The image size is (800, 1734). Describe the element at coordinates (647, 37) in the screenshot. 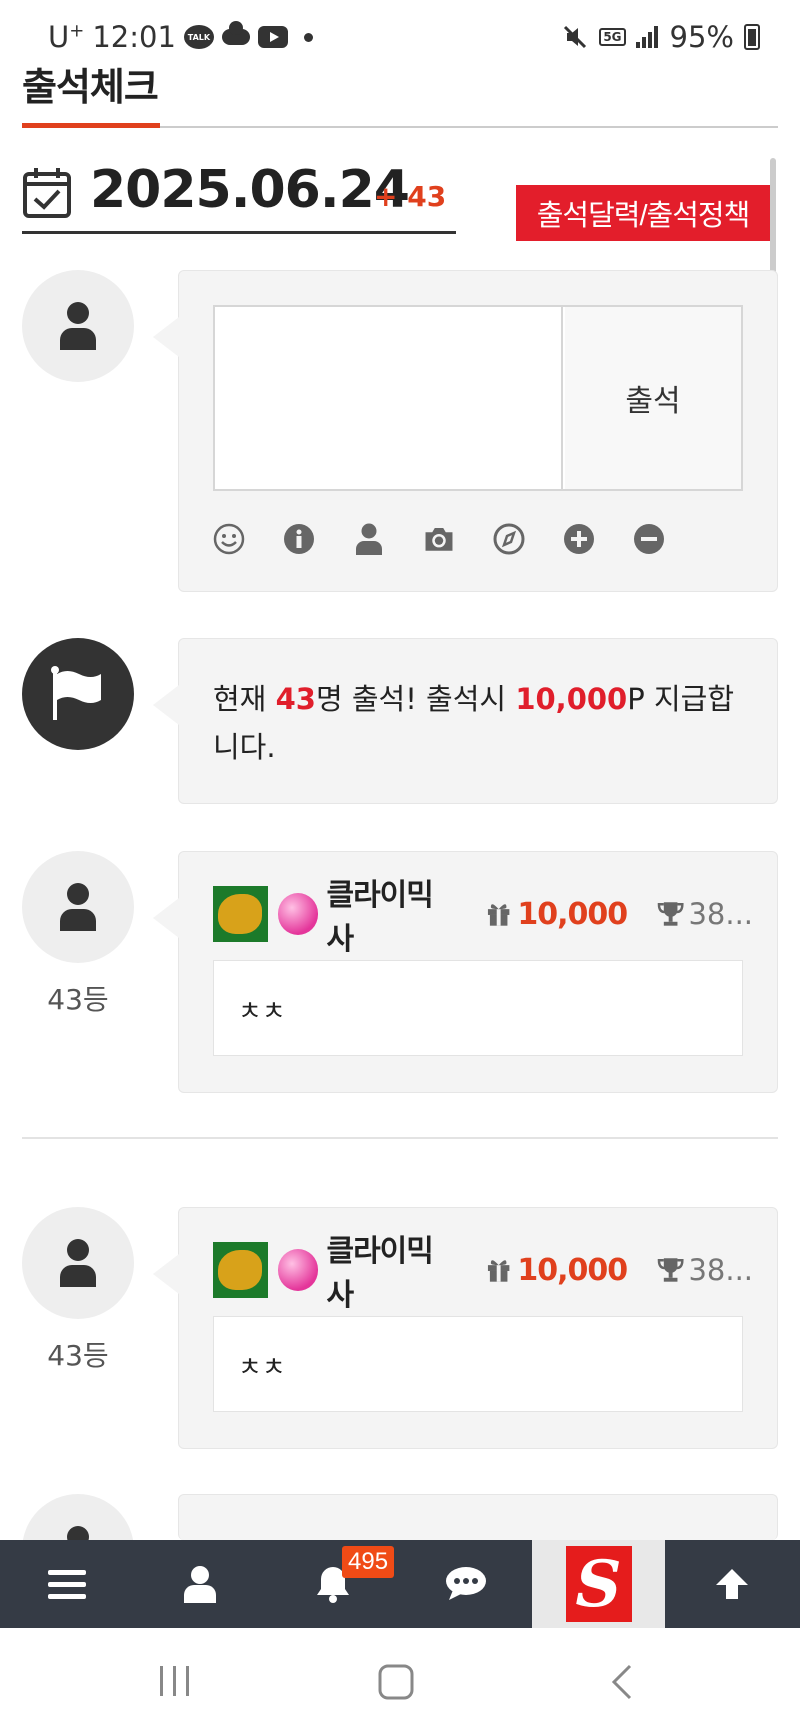

I see `signal-icon` at that location.